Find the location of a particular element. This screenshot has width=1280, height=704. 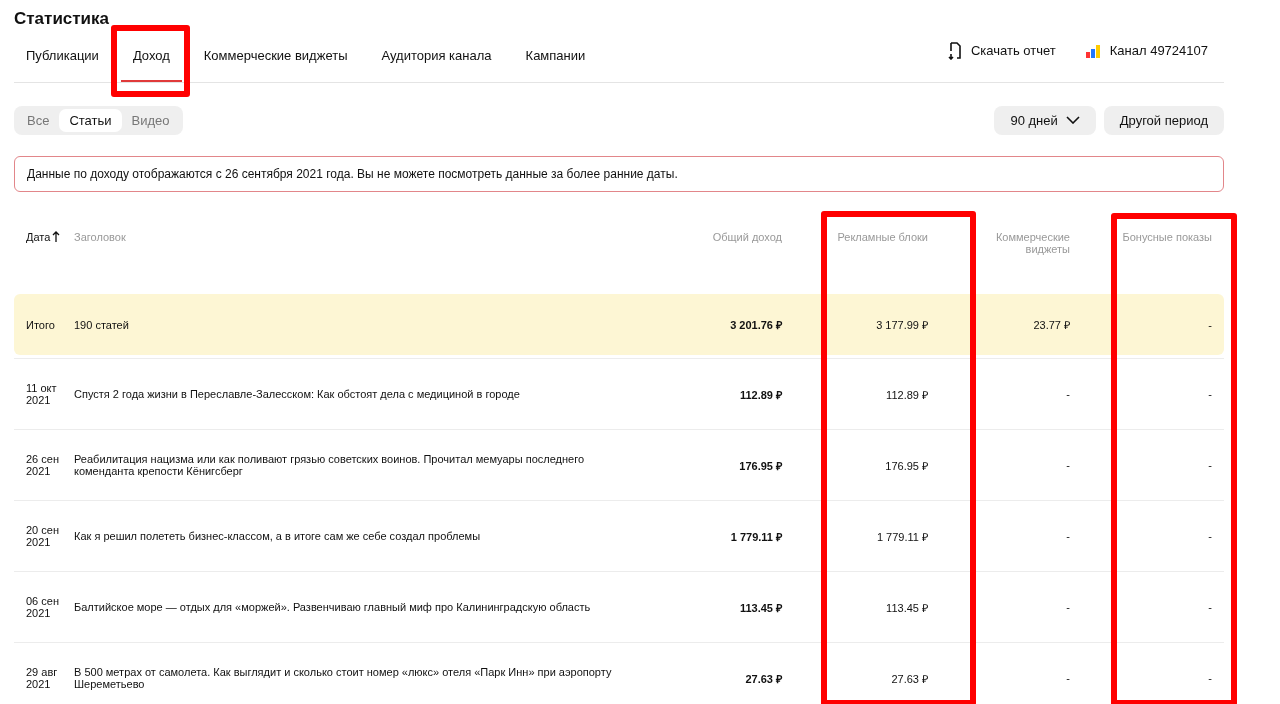

total-revenue-cell: 113.45 ₽ is located at coordinates (760, 607).